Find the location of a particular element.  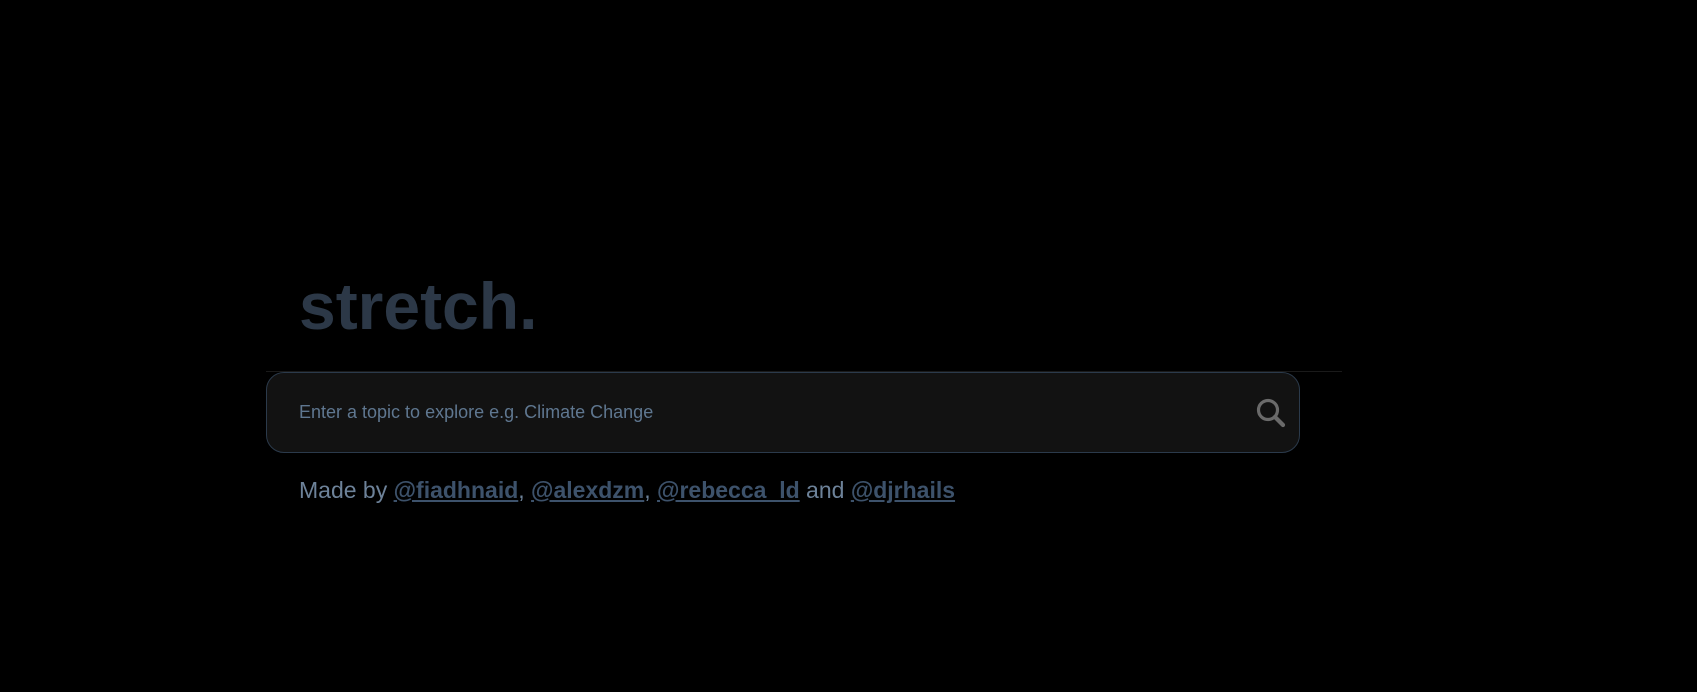

author-link-alexdzm: @alexdzm is located at coordinates (587, 490).